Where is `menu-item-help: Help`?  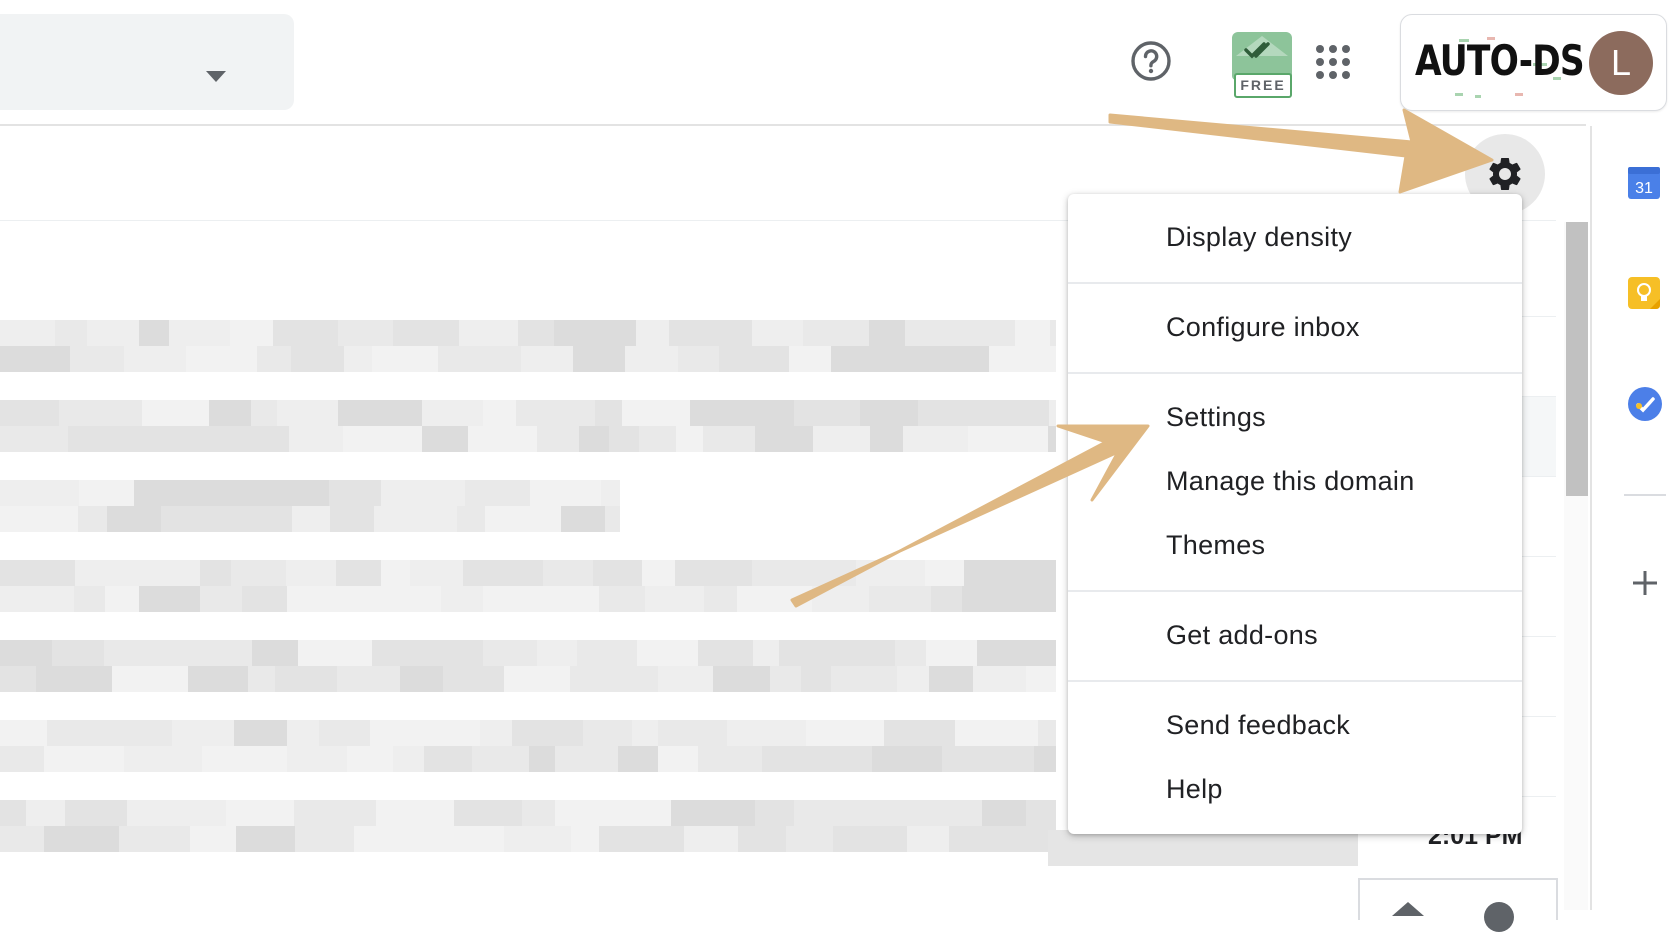 menu-item-help: Help is located at coordinates (1194, 789).